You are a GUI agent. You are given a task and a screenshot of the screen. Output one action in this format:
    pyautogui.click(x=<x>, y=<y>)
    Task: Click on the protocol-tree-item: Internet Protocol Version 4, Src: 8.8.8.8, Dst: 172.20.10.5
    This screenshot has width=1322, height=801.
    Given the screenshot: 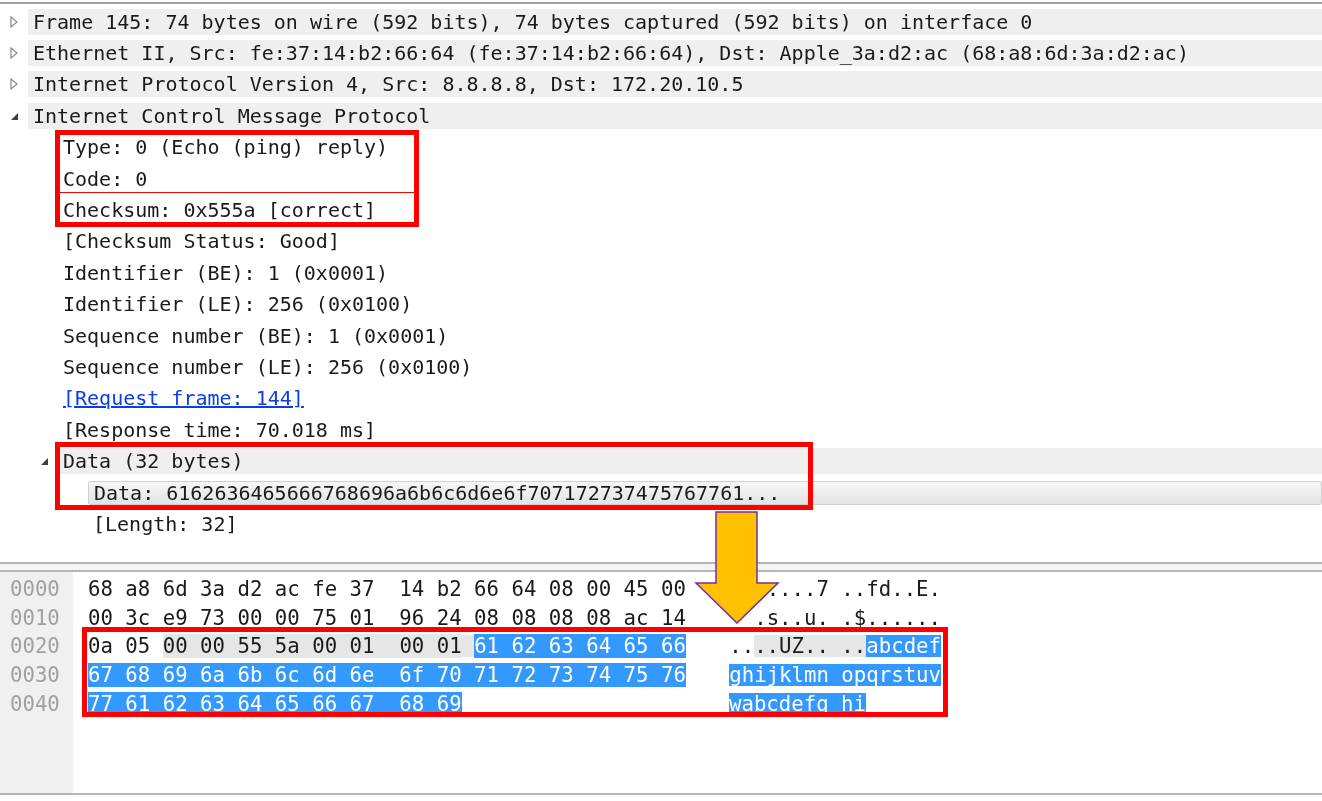 What is the action you would take?
    pyautogui.click(x=675, y=84)
    